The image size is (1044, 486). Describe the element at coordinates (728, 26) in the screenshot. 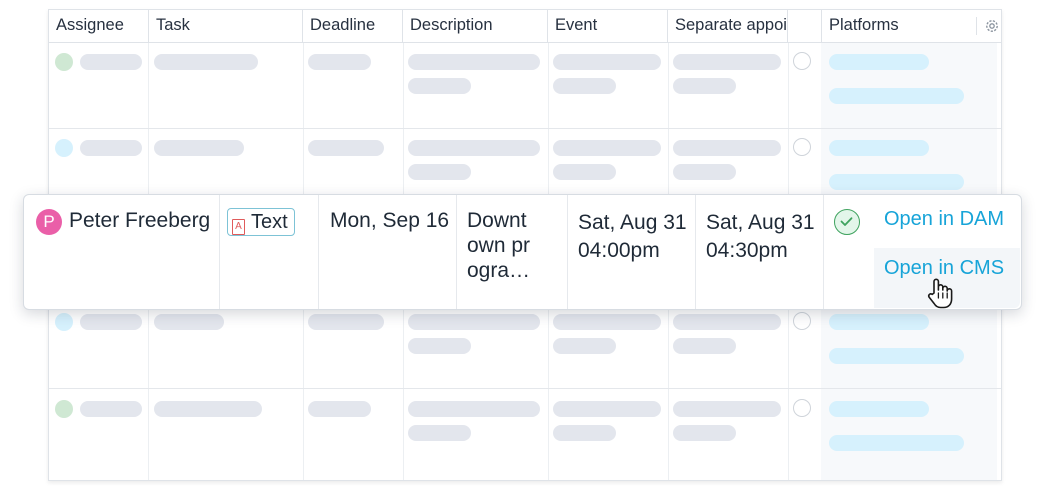

I see `column-header-separate-appointment: Separate appoi` at that location.